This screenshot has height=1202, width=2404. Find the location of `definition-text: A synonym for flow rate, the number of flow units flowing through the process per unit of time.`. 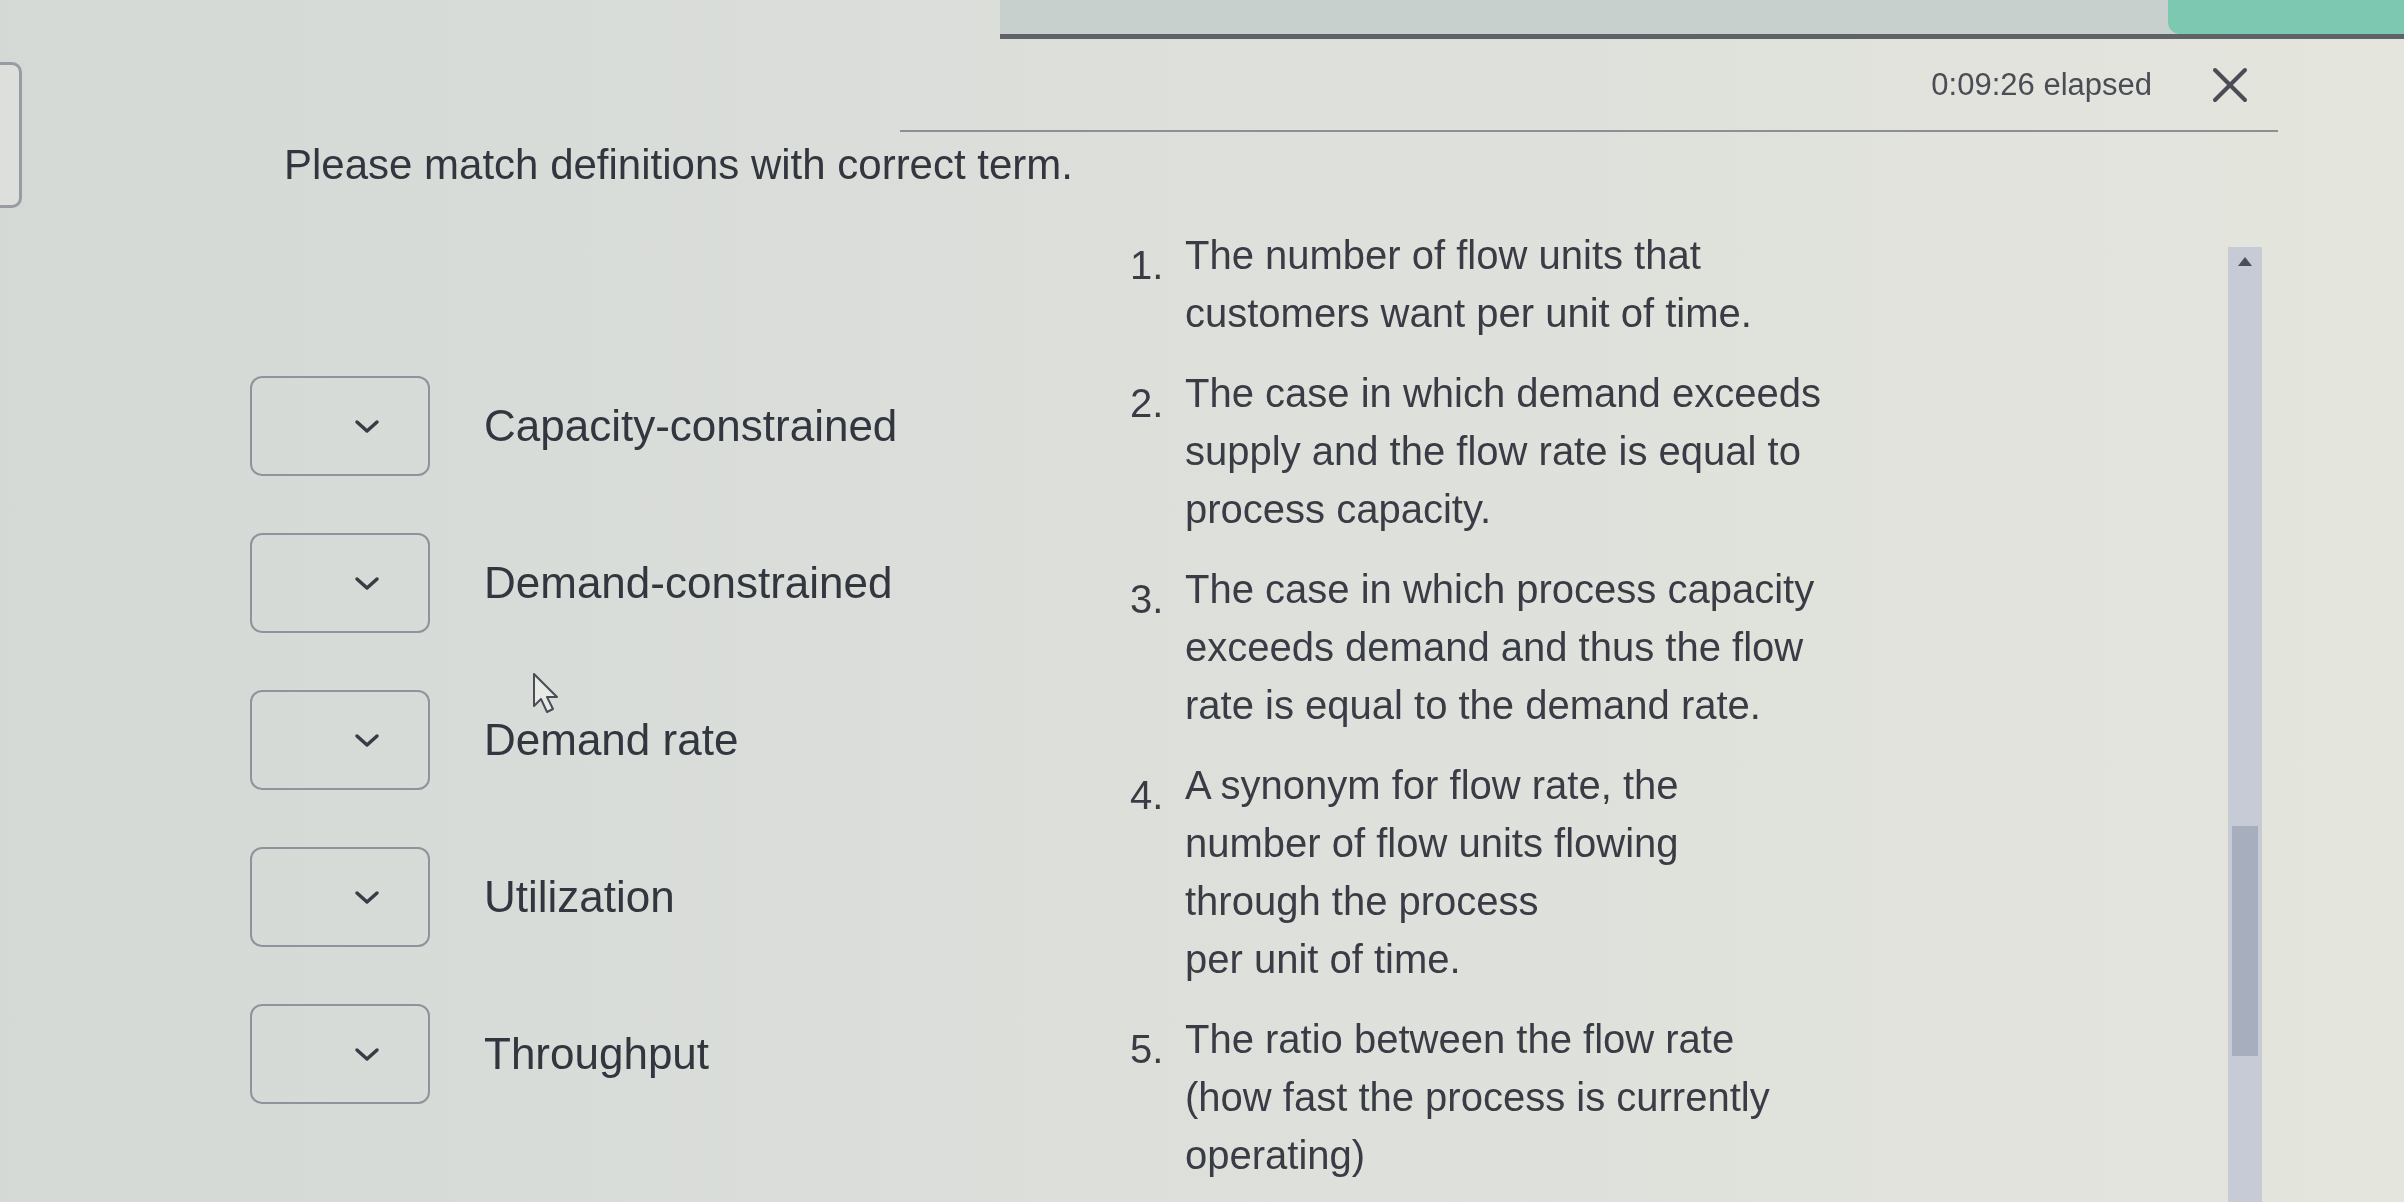

definition-text: A synonym for flow rate, the number of flow units flowing through the process per unit of time. is located at coordinates (1432, 872).